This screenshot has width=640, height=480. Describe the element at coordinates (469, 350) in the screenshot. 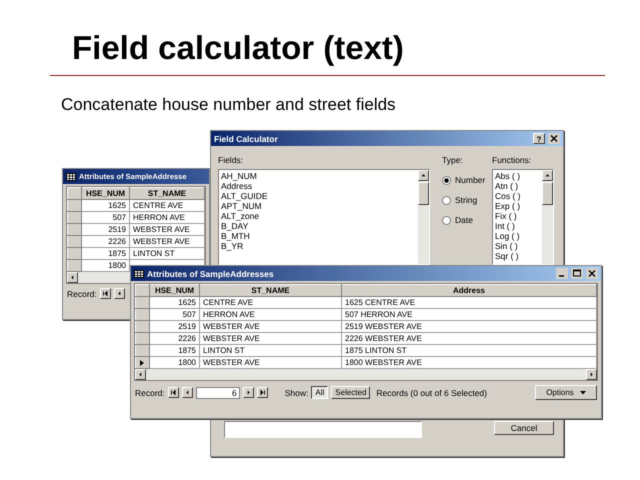

I see `table-cell: 1875 LINTON ST` at that location.